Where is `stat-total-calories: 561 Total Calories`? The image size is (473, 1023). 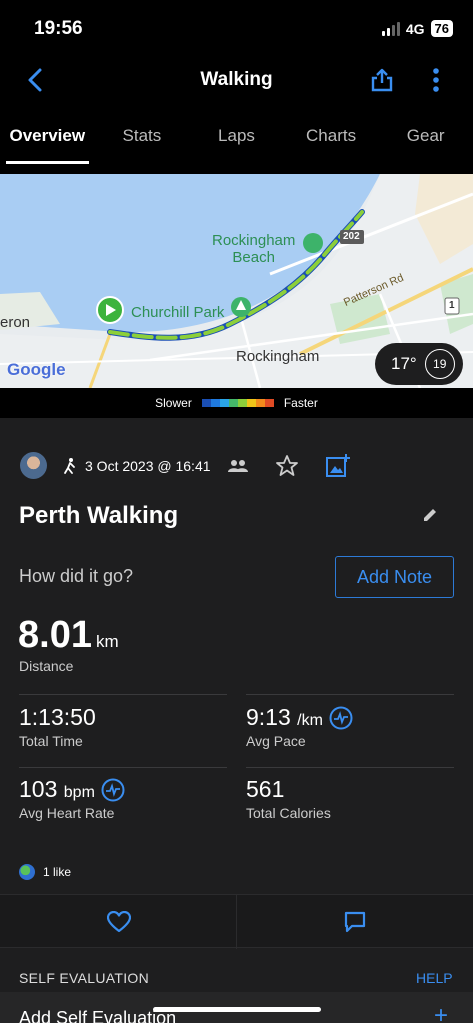
stat-total-calories: 561 Total Calories is located at coordinates (288, 798).